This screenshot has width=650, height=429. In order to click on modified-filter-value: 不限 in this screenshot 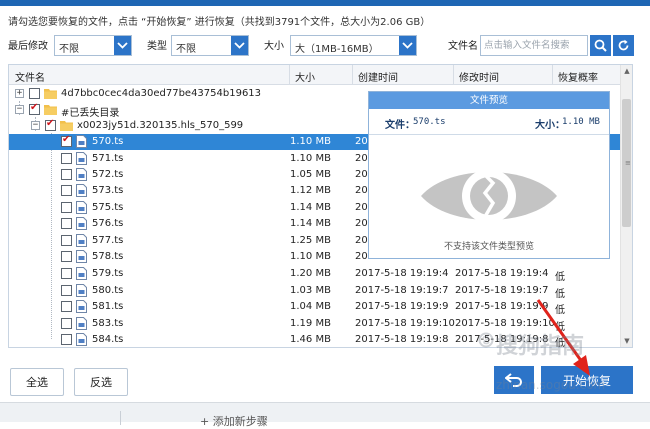, I will do `click(69, 49)`.